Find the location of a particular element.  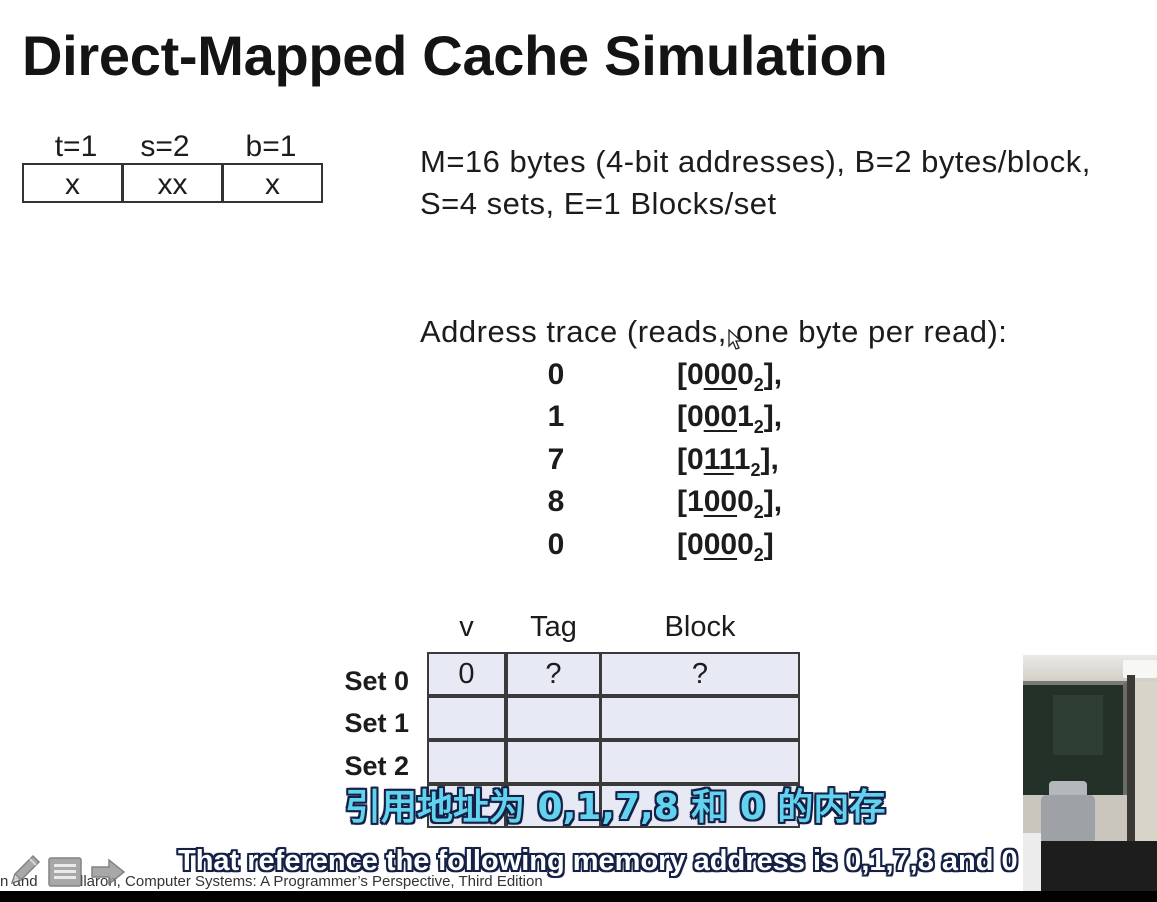

trace-binary: [10002], is located at coordinates (730, 503).